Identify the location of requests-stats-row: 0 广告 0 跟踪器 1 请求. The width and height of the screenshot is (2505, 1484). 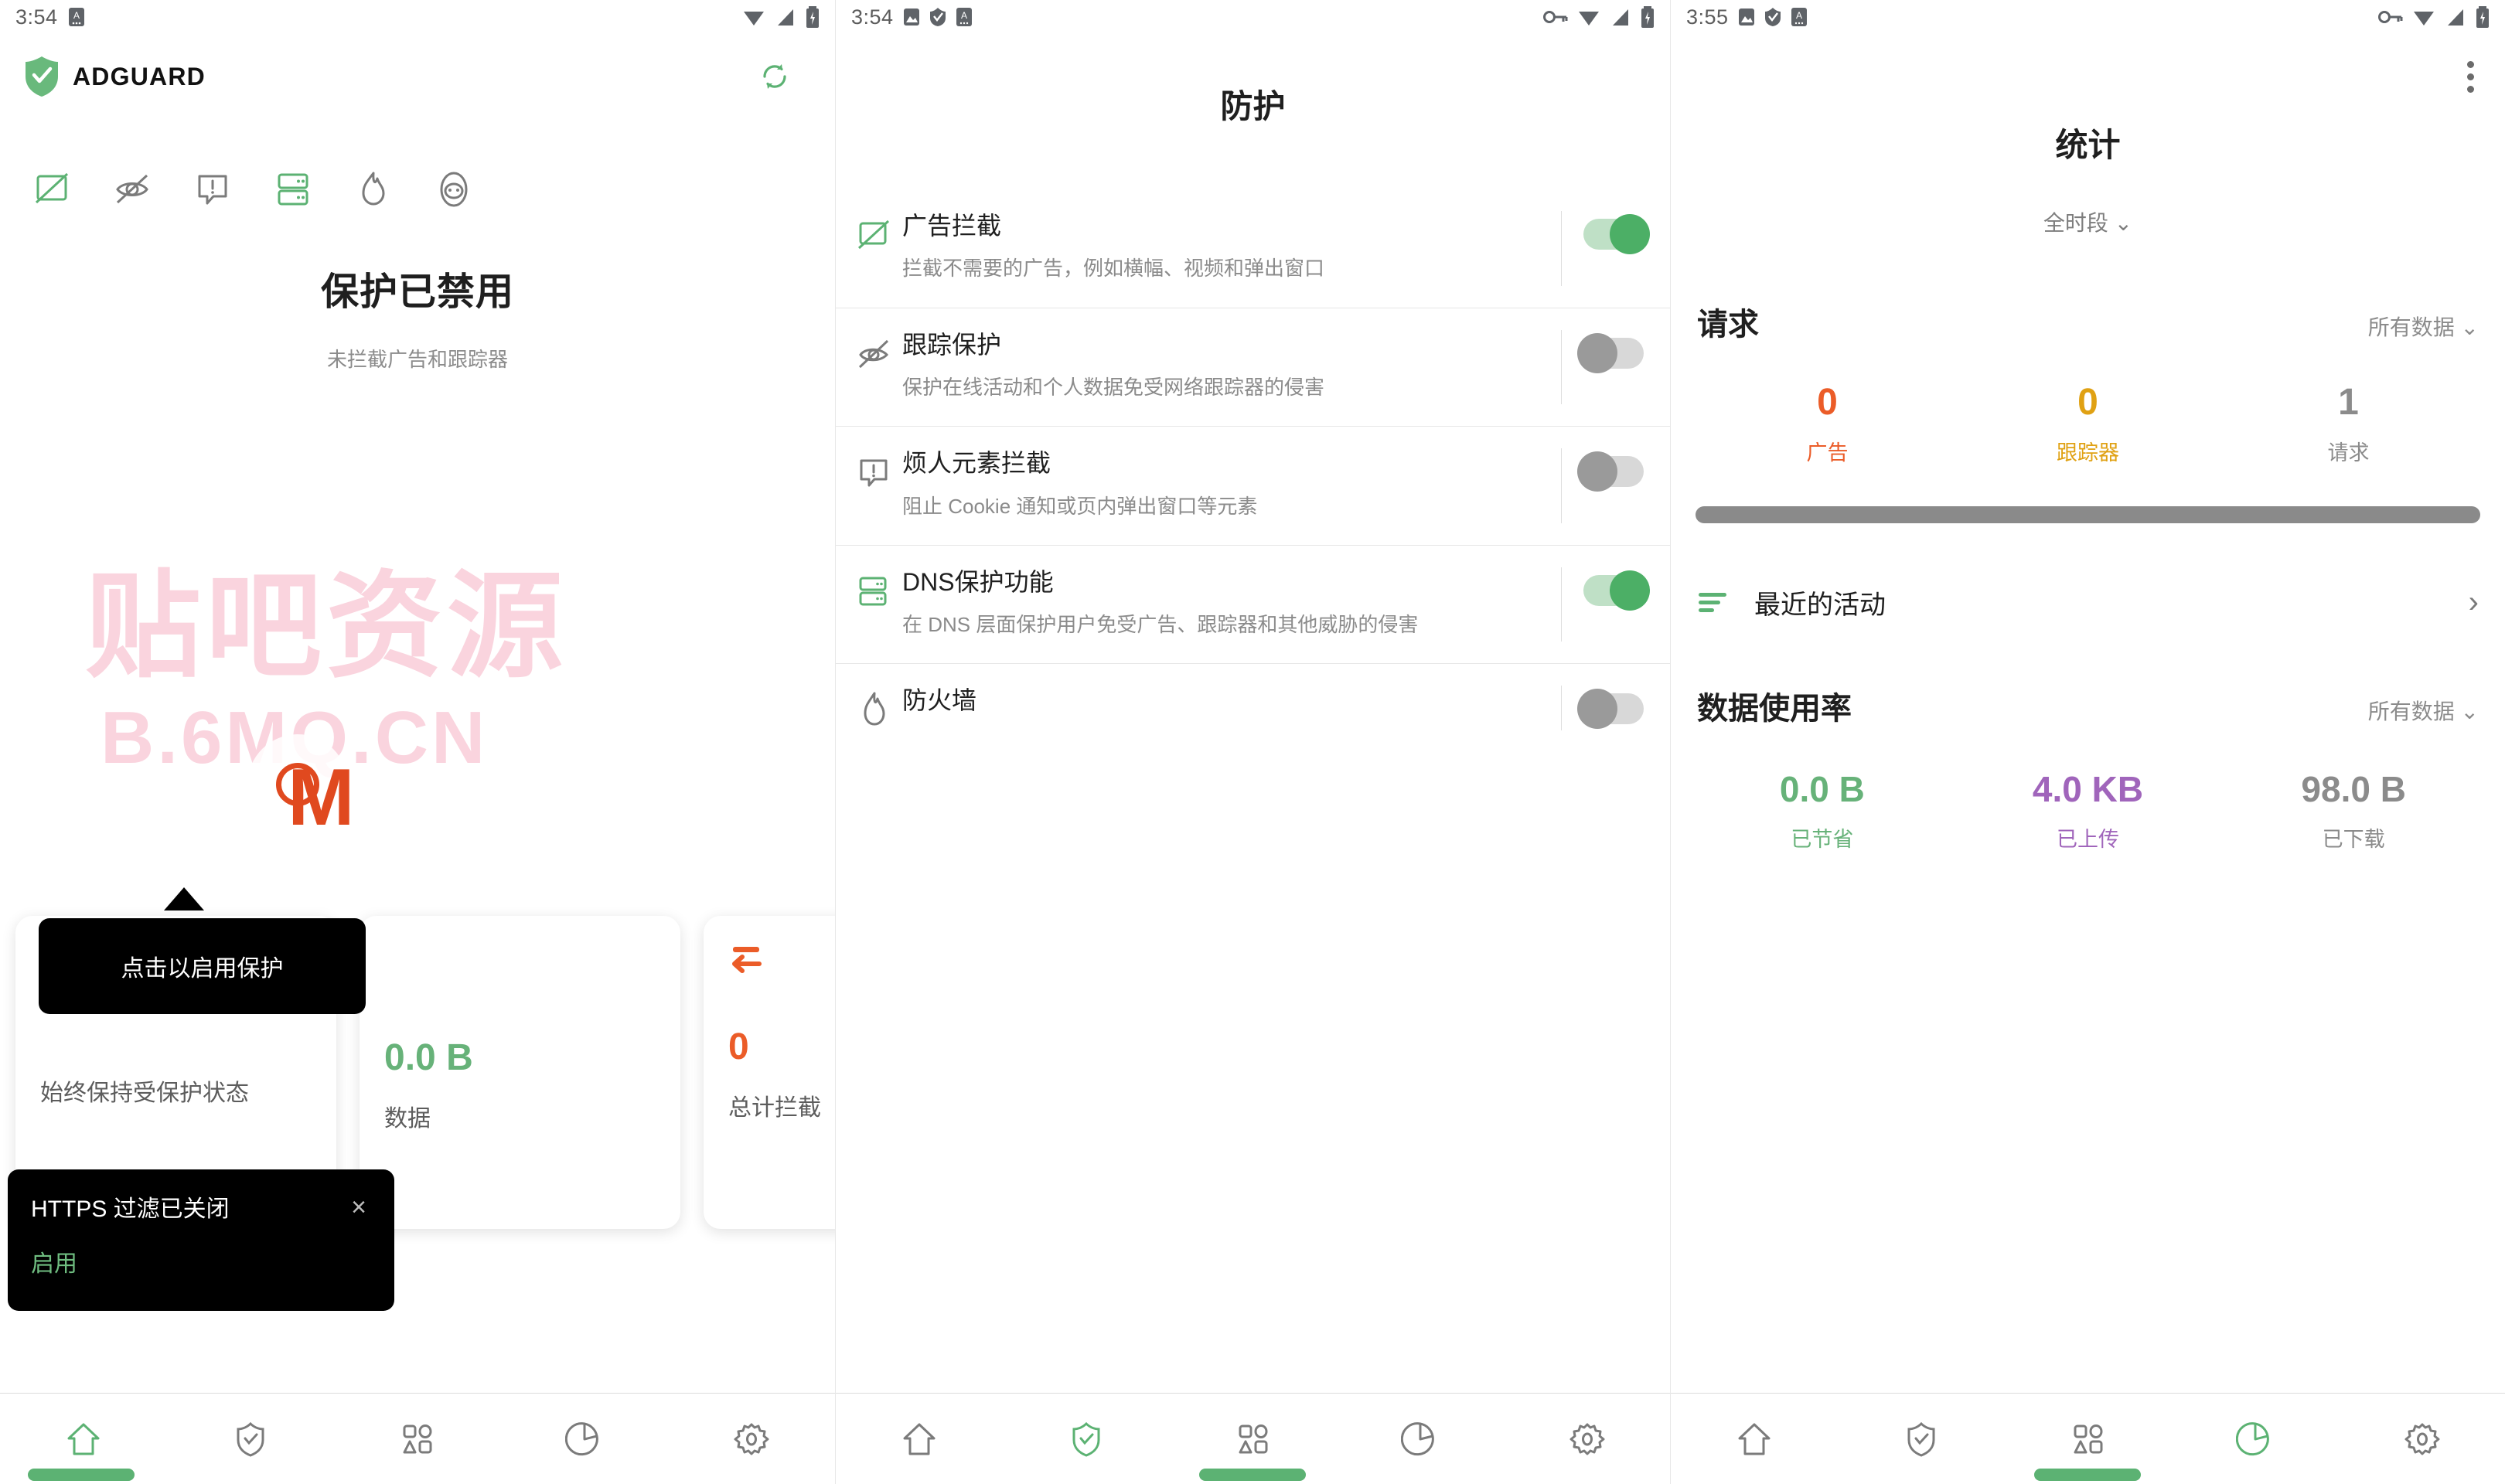
(2088, 423).